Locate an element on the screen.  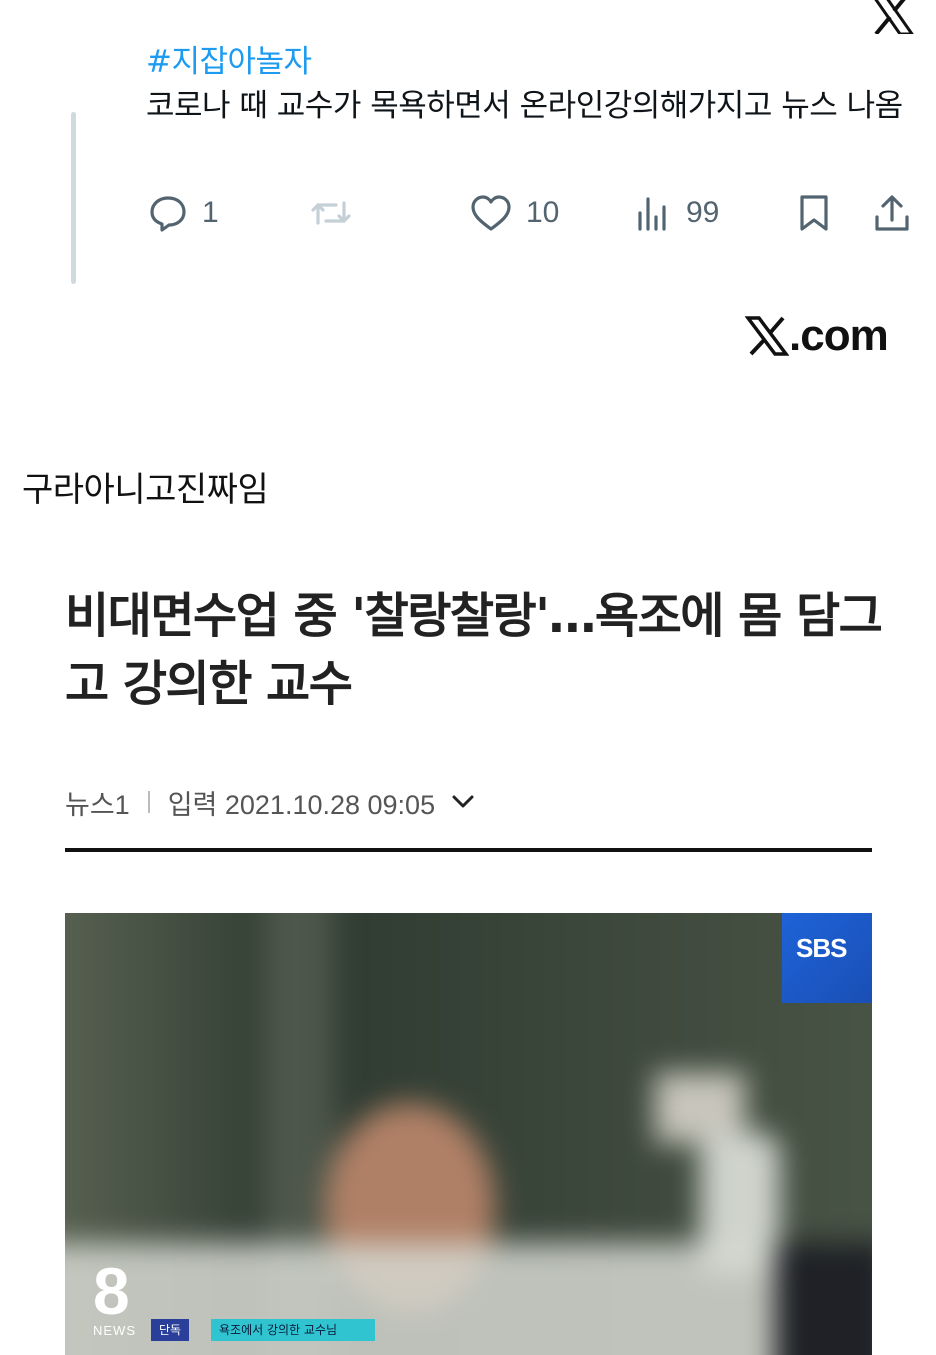
lower-third-caption: 욕조에서 강의한 교수님 is located at coordinates (293, 1330).